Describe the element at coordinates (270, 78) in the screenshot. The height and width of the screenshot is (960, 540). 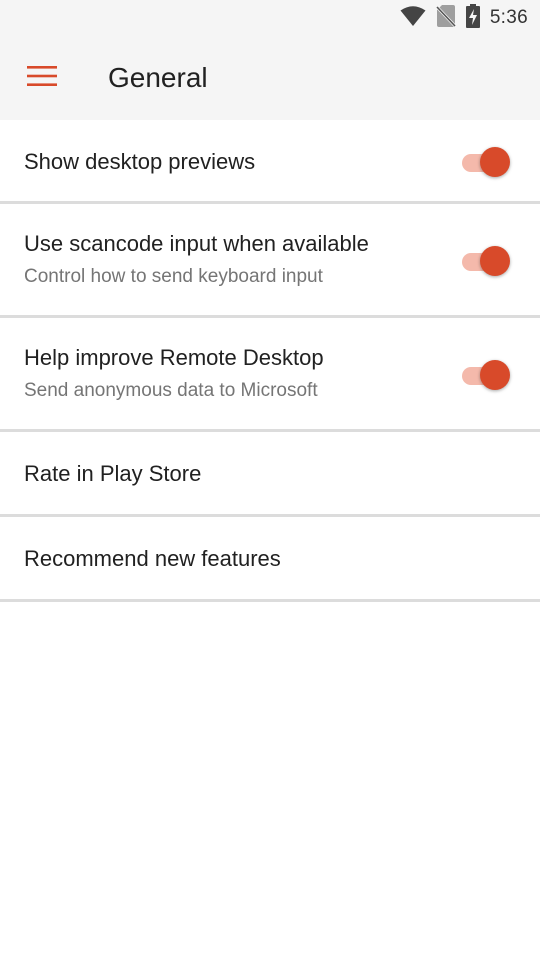
I see `app-bar: General` at that location.